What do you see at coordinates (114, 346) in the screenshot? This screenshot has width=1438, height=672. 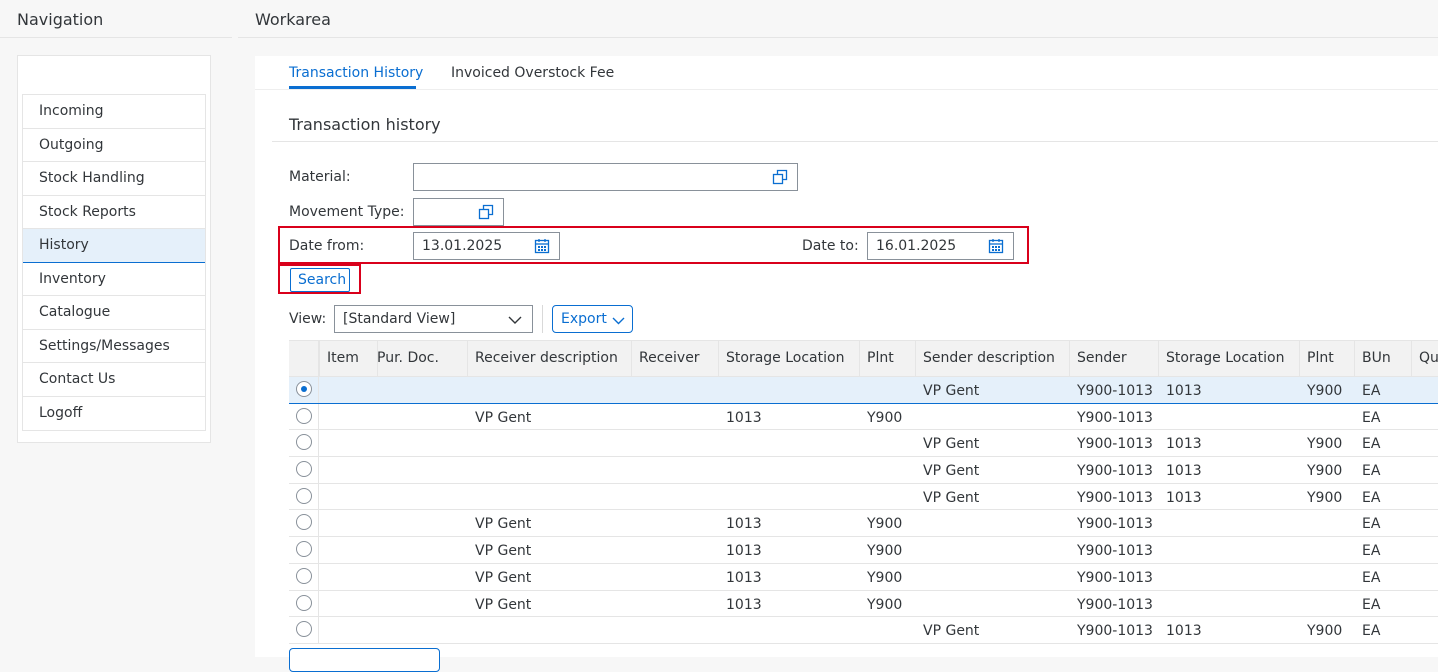 I see `sidebar-item-settings-messages: Settings/Messages` at bounding box center [114, 346].